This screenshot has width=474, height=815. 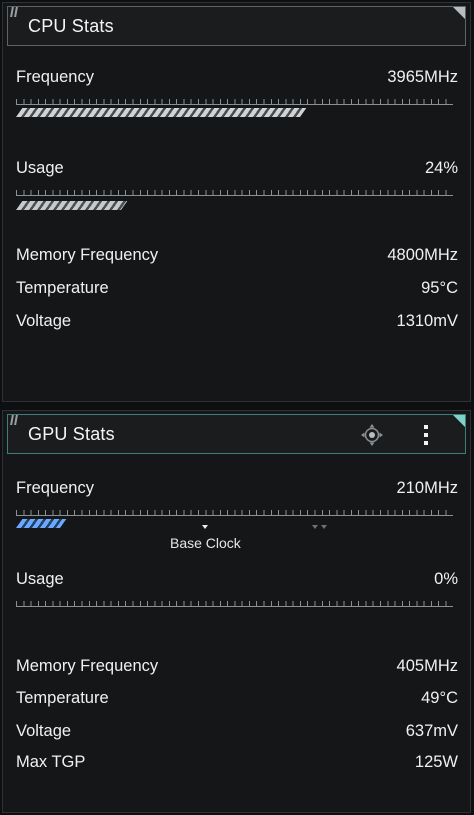 What do you see at coordinates (439, 698) in the screenshot?
I see `gpu-temperature-value: 49°C` at bounding box center [439, 698].